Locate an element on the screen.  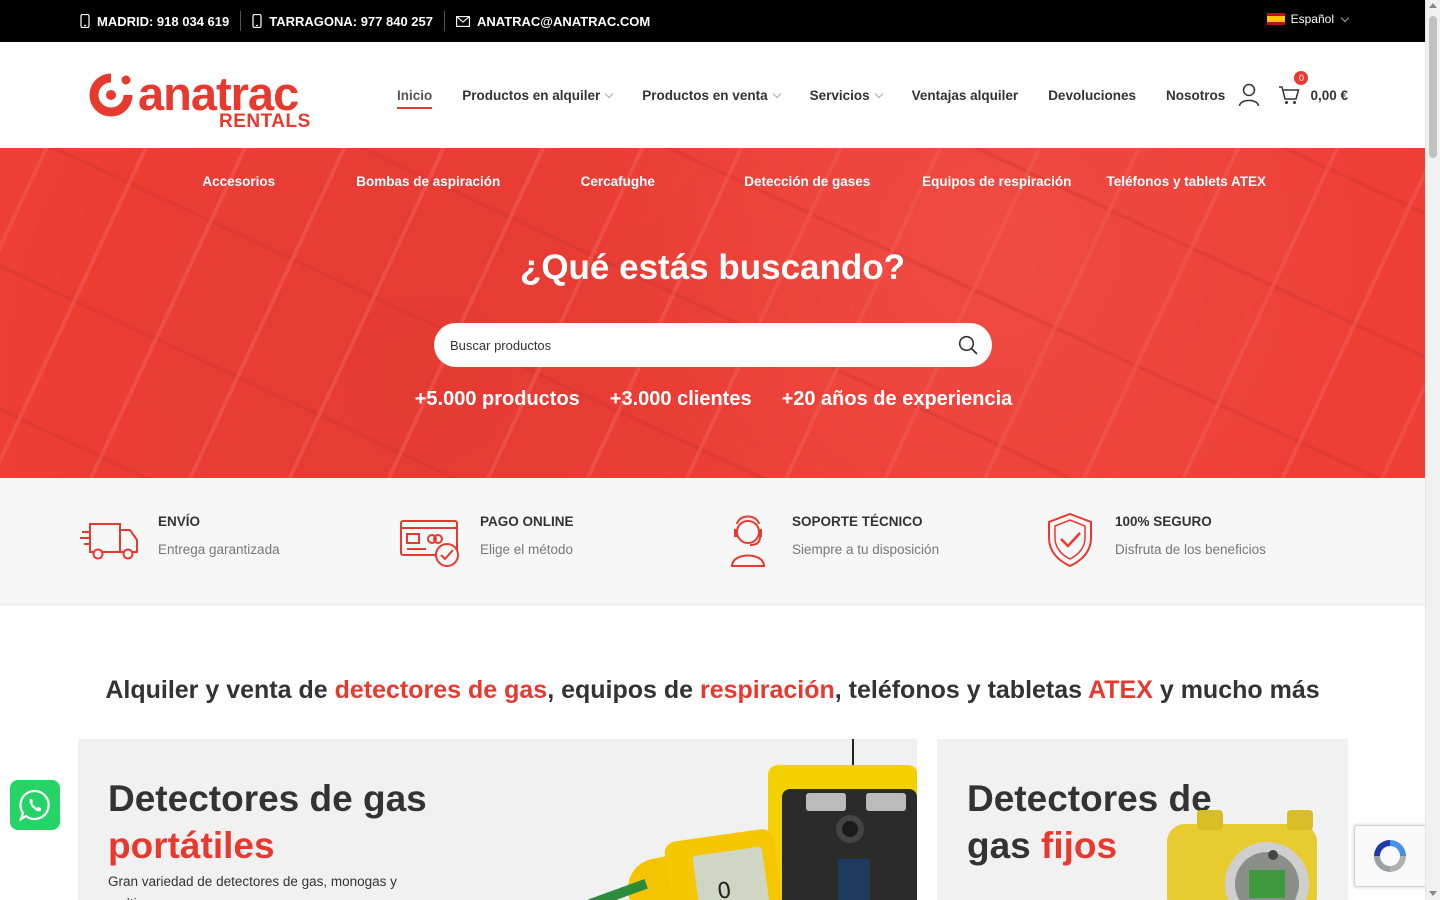
whatsapp-button is located at coordinates (35, 805).